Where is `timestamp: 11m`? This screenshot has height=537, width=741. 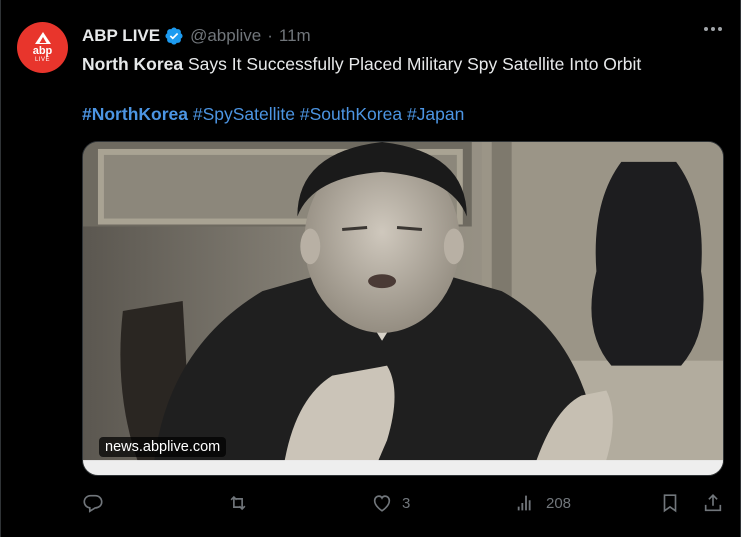 timestamp: 11m is located at coordinates (295, 36).